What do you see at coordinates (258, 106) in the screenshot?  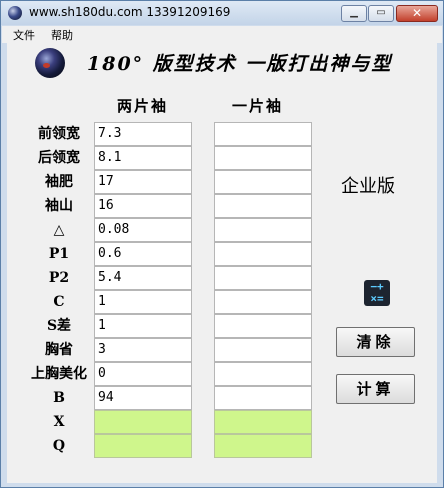 I see `column-header-one-piece-sleeve: 一片袖` at bounding box center [258, 106].